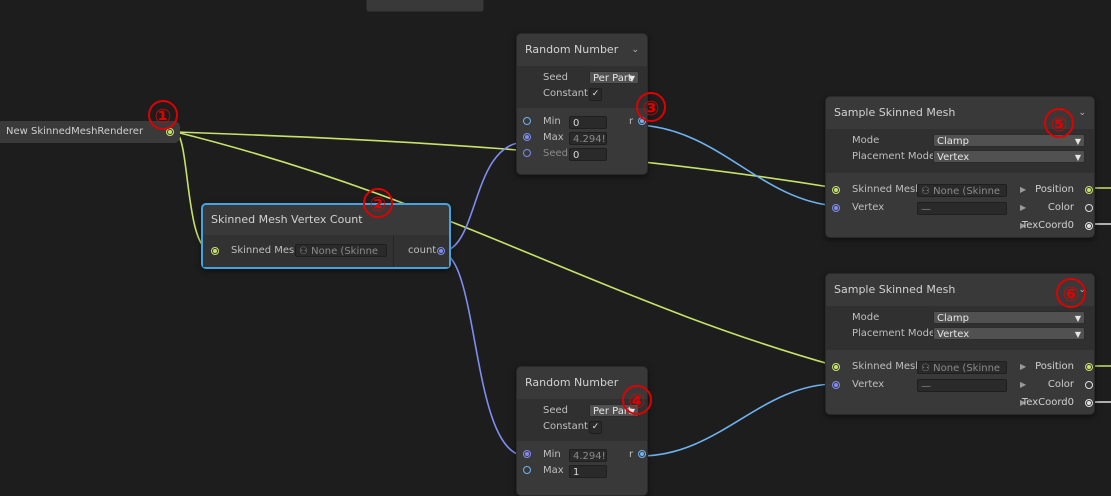 This screenshot has width=1111, height=496. What do you see at coordinates (422, 250) in the screenshot?
I see `count-label: count` at bounding box center [422, 250].